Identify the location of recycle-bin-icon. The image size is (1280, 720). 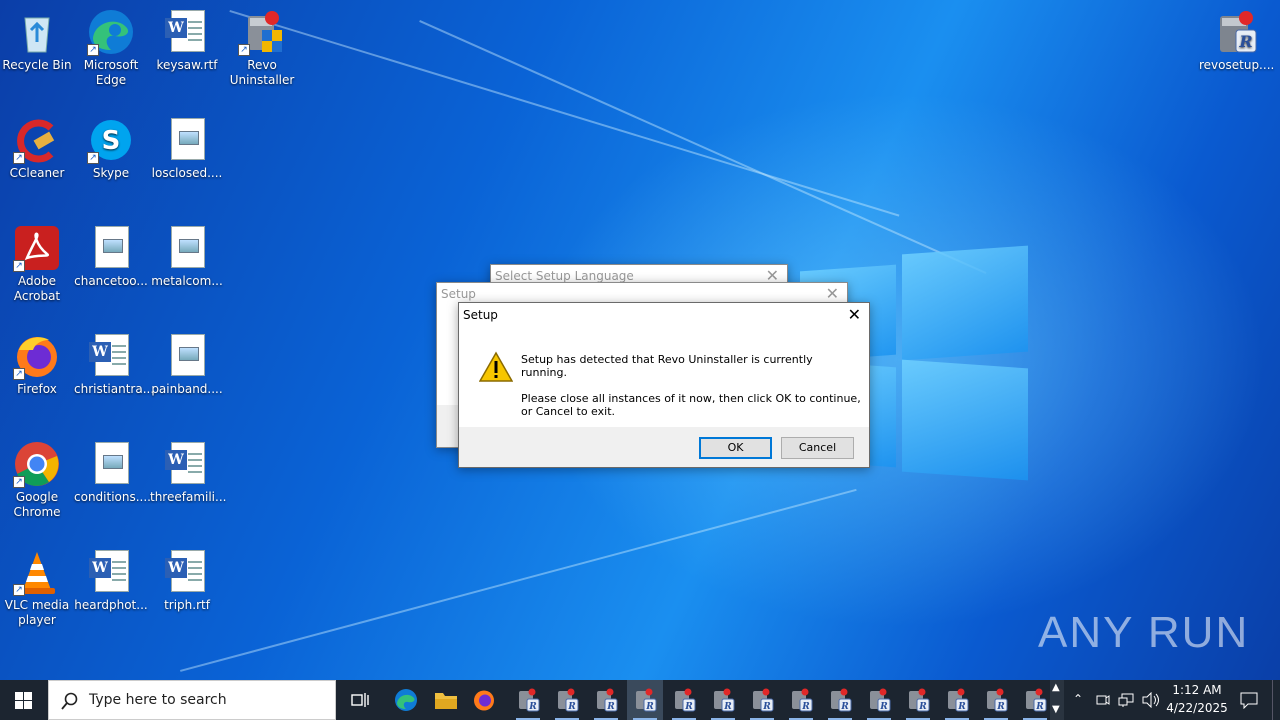
(37, 32).